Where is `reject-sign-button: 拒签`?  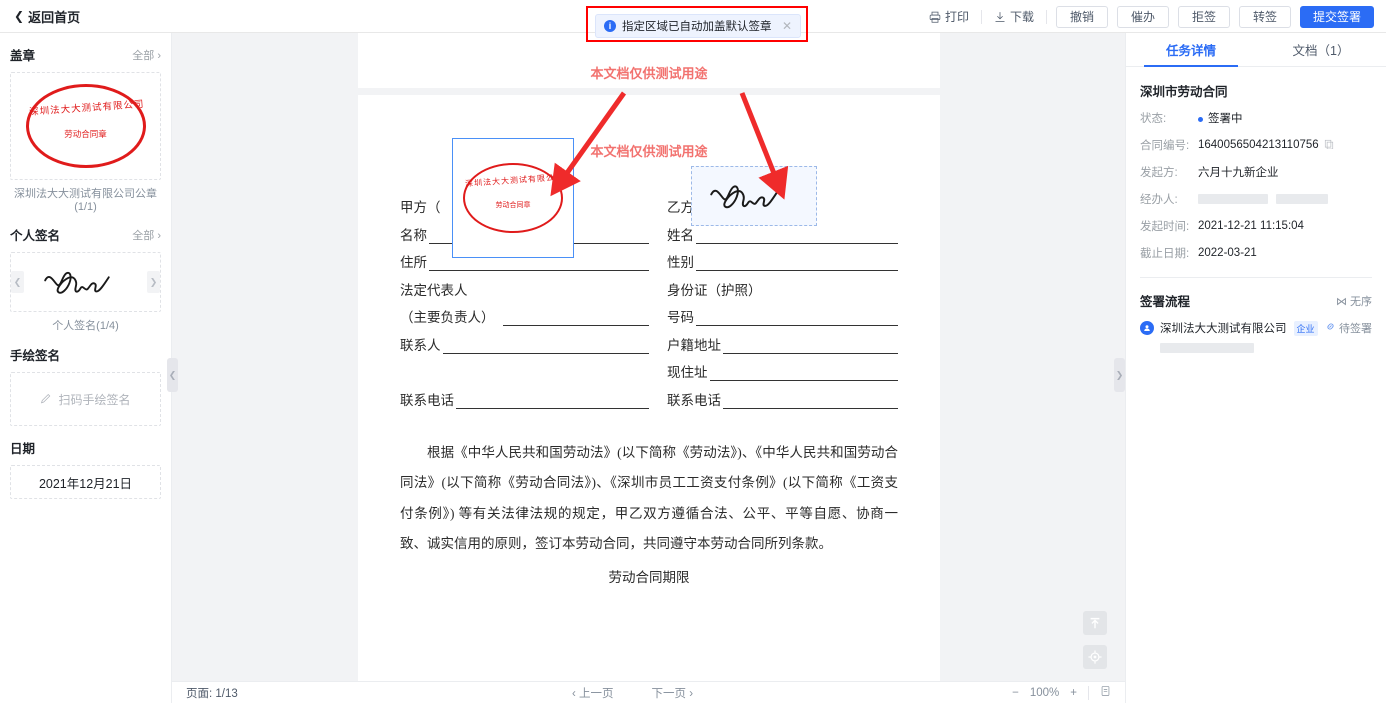
reject-sign-button: 拒签 is located at coordinates (1203, 16).